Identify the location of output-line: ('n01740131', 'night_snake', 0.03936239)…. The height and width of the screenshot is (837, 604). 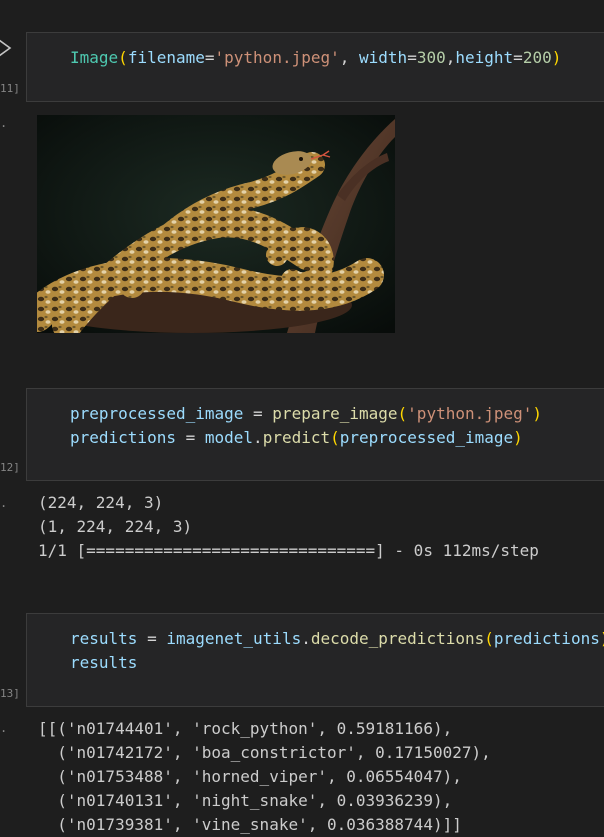
(245, 800).